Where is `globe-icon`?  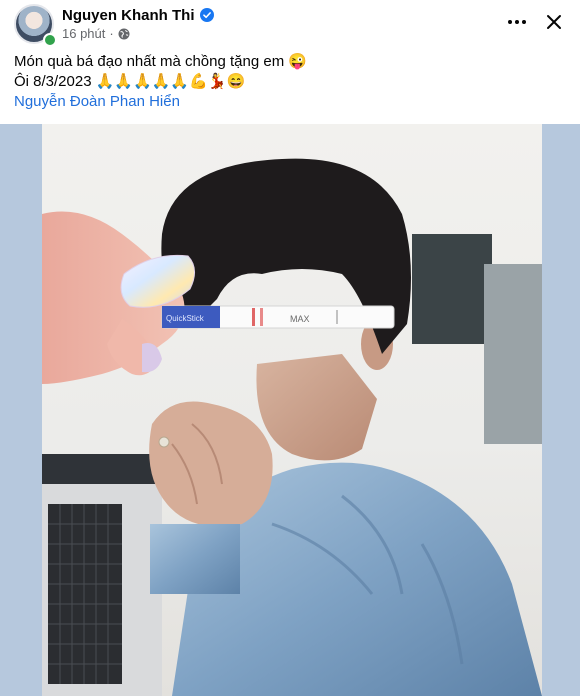
globe-icon is located at coordinates (124, 34).